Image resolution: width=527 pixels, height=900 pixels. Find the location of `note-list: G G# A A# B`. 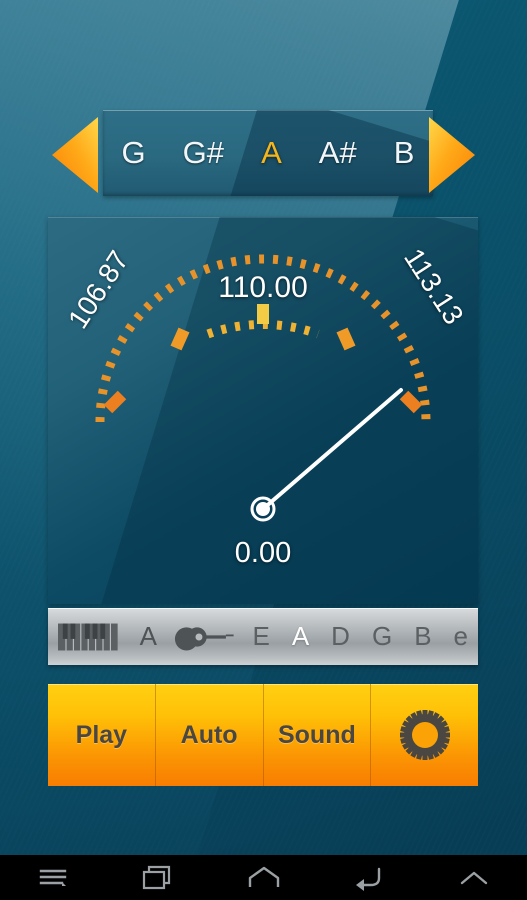

note-list: G G# A A# B is located at coordinates (268, 153).